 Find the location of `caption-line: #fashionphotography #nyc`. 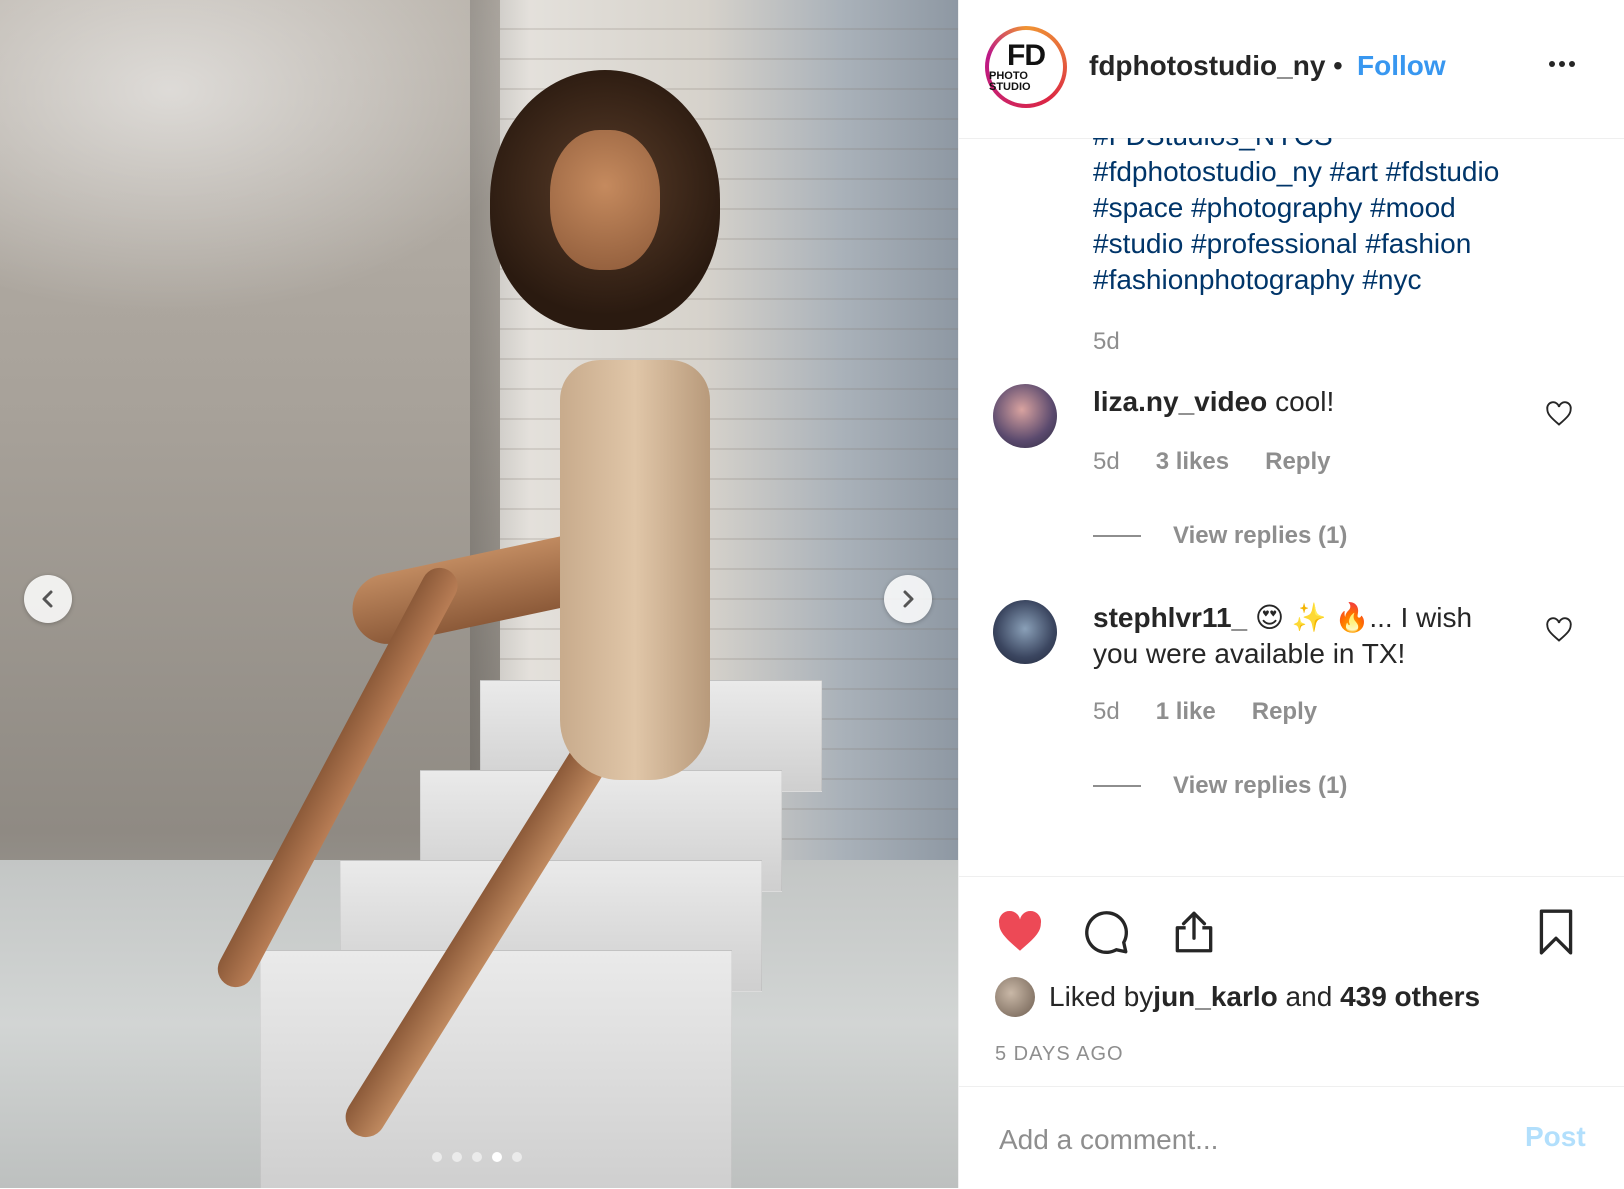

caption-line: #fashionphotography #nyc is located at coordinates (1257, 279).